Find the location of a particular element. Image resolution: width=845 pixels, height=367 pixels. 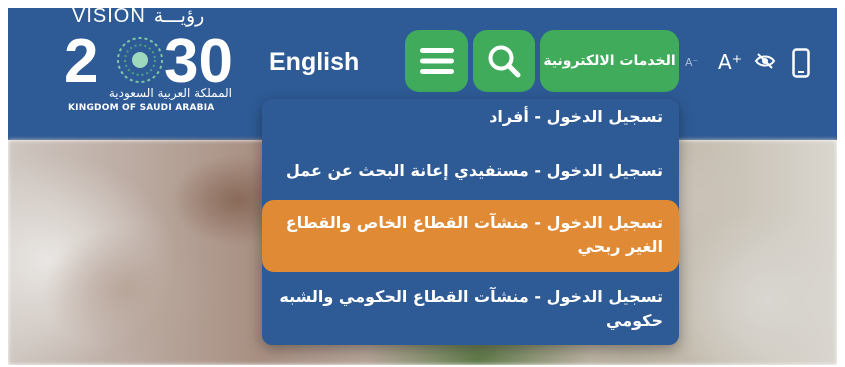

logo-arabic-name: المملكة العربية السعودية is located at coordinates (170, 93).